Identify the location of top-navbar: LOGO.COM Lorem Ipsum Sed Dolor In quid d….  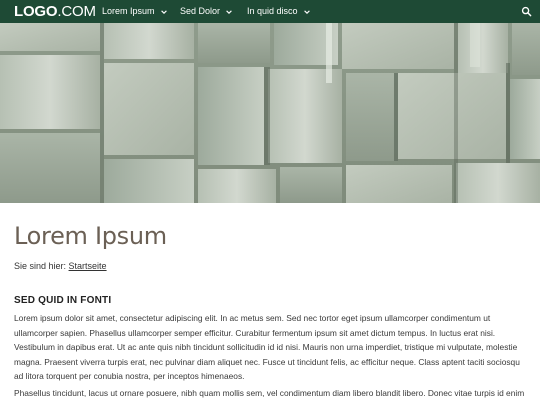
(270, 11).